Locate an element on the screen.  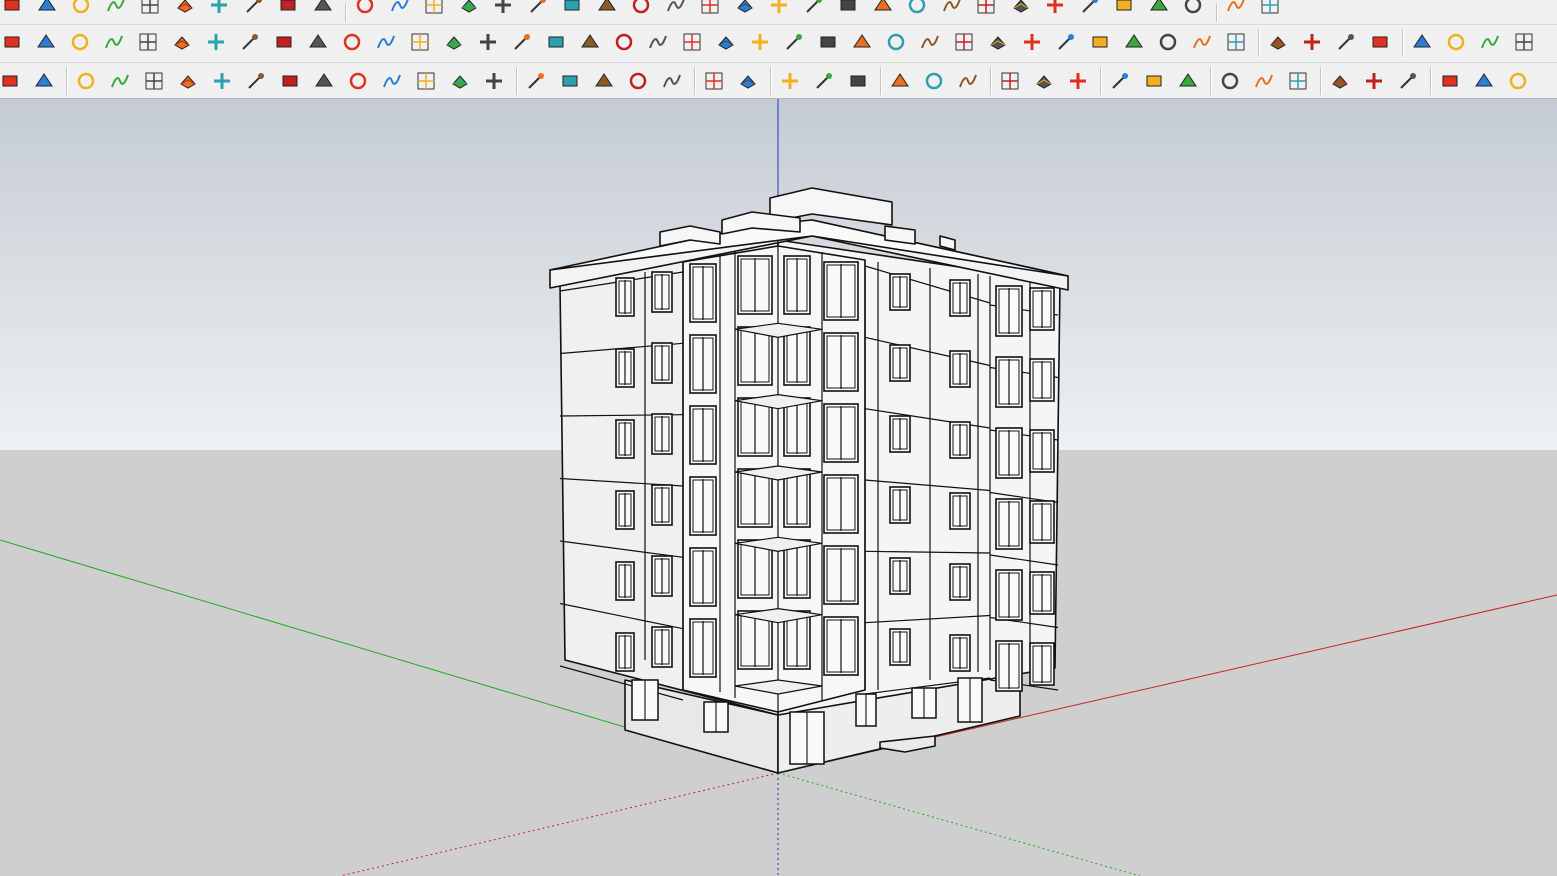
intersect-icon is located at coordinates (1490, 42).